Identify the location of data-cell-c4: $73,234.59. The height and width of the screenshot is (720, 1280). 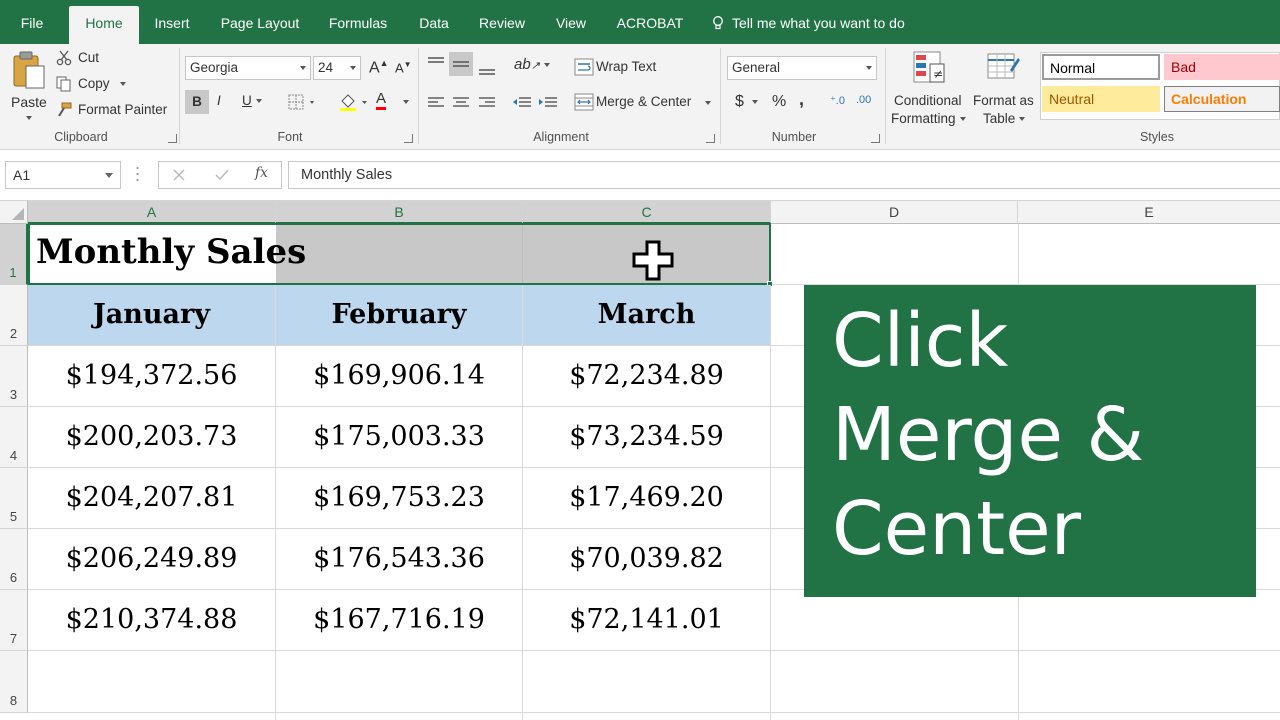
(647, 437).